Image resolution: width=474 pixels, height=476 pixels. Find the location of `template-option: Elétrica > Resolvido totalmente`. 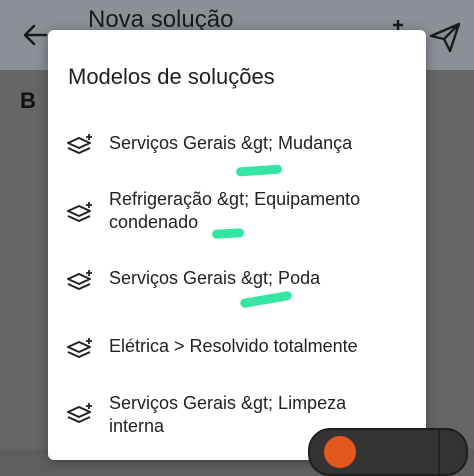

template-option: Elétrica > Resolvido totalmente is located at coordinates (237, 355).